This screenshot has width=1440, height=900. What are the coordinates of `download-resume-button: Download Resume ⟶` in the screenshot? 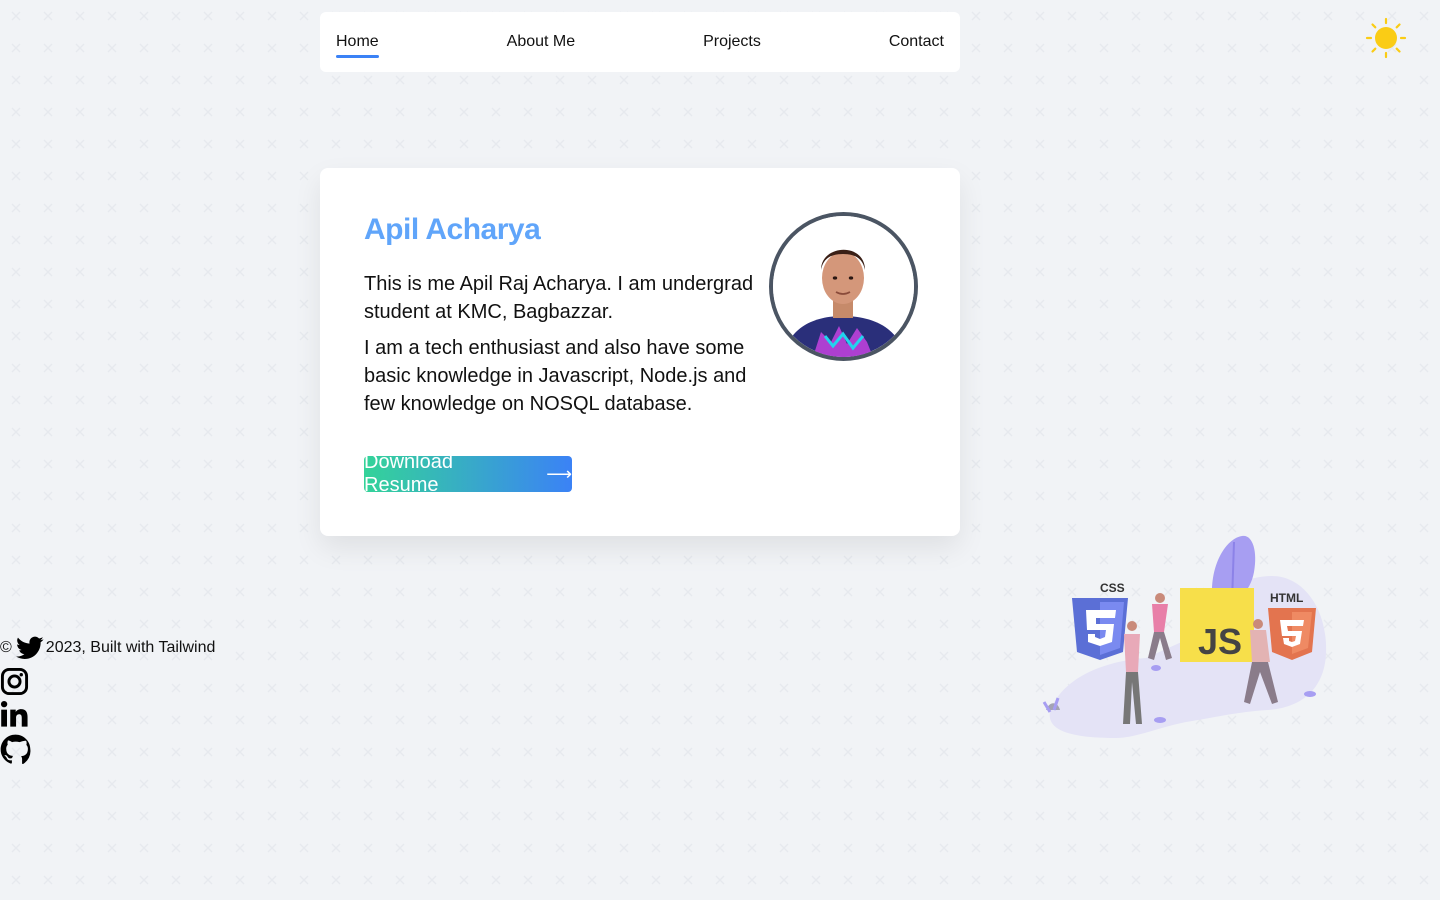 It's located at (468, 473).